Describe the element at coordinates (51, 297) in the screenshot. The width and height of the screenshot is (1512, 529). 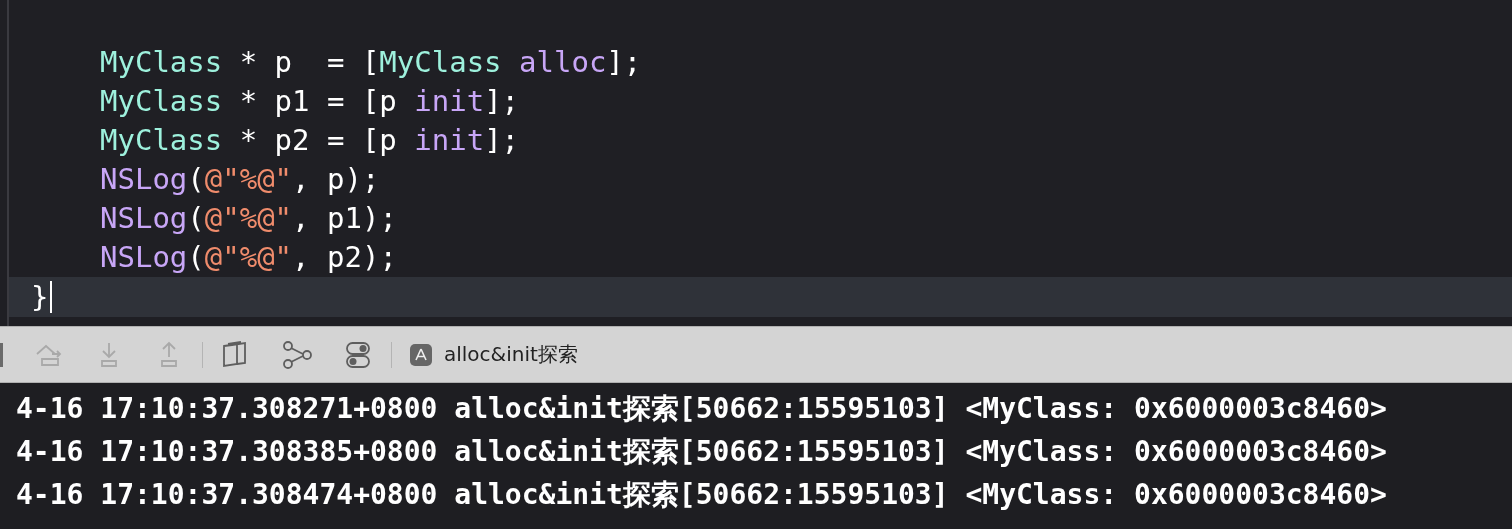
I see `text-cursor` at that location.